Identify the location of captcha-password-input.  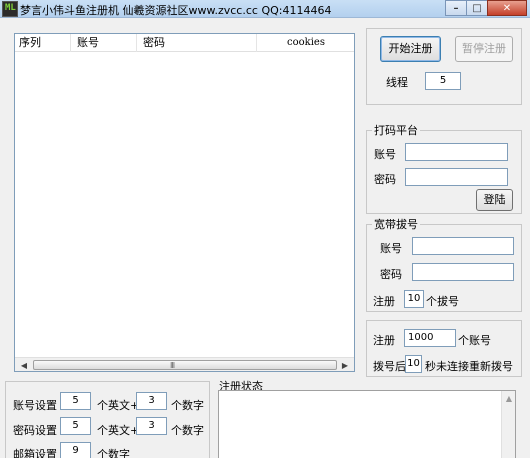
(456, 177).